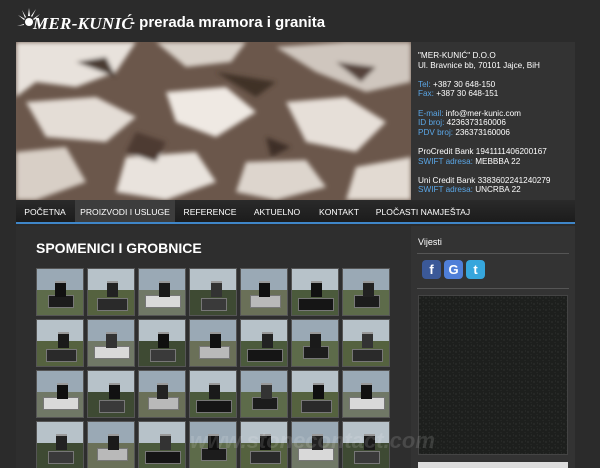 The width and height of the screenshot is (600, 468). What do you see at coordinates (431, 123) in the screenshot?
I see `id-label: ID broj:` at bounding box center [431, 123].